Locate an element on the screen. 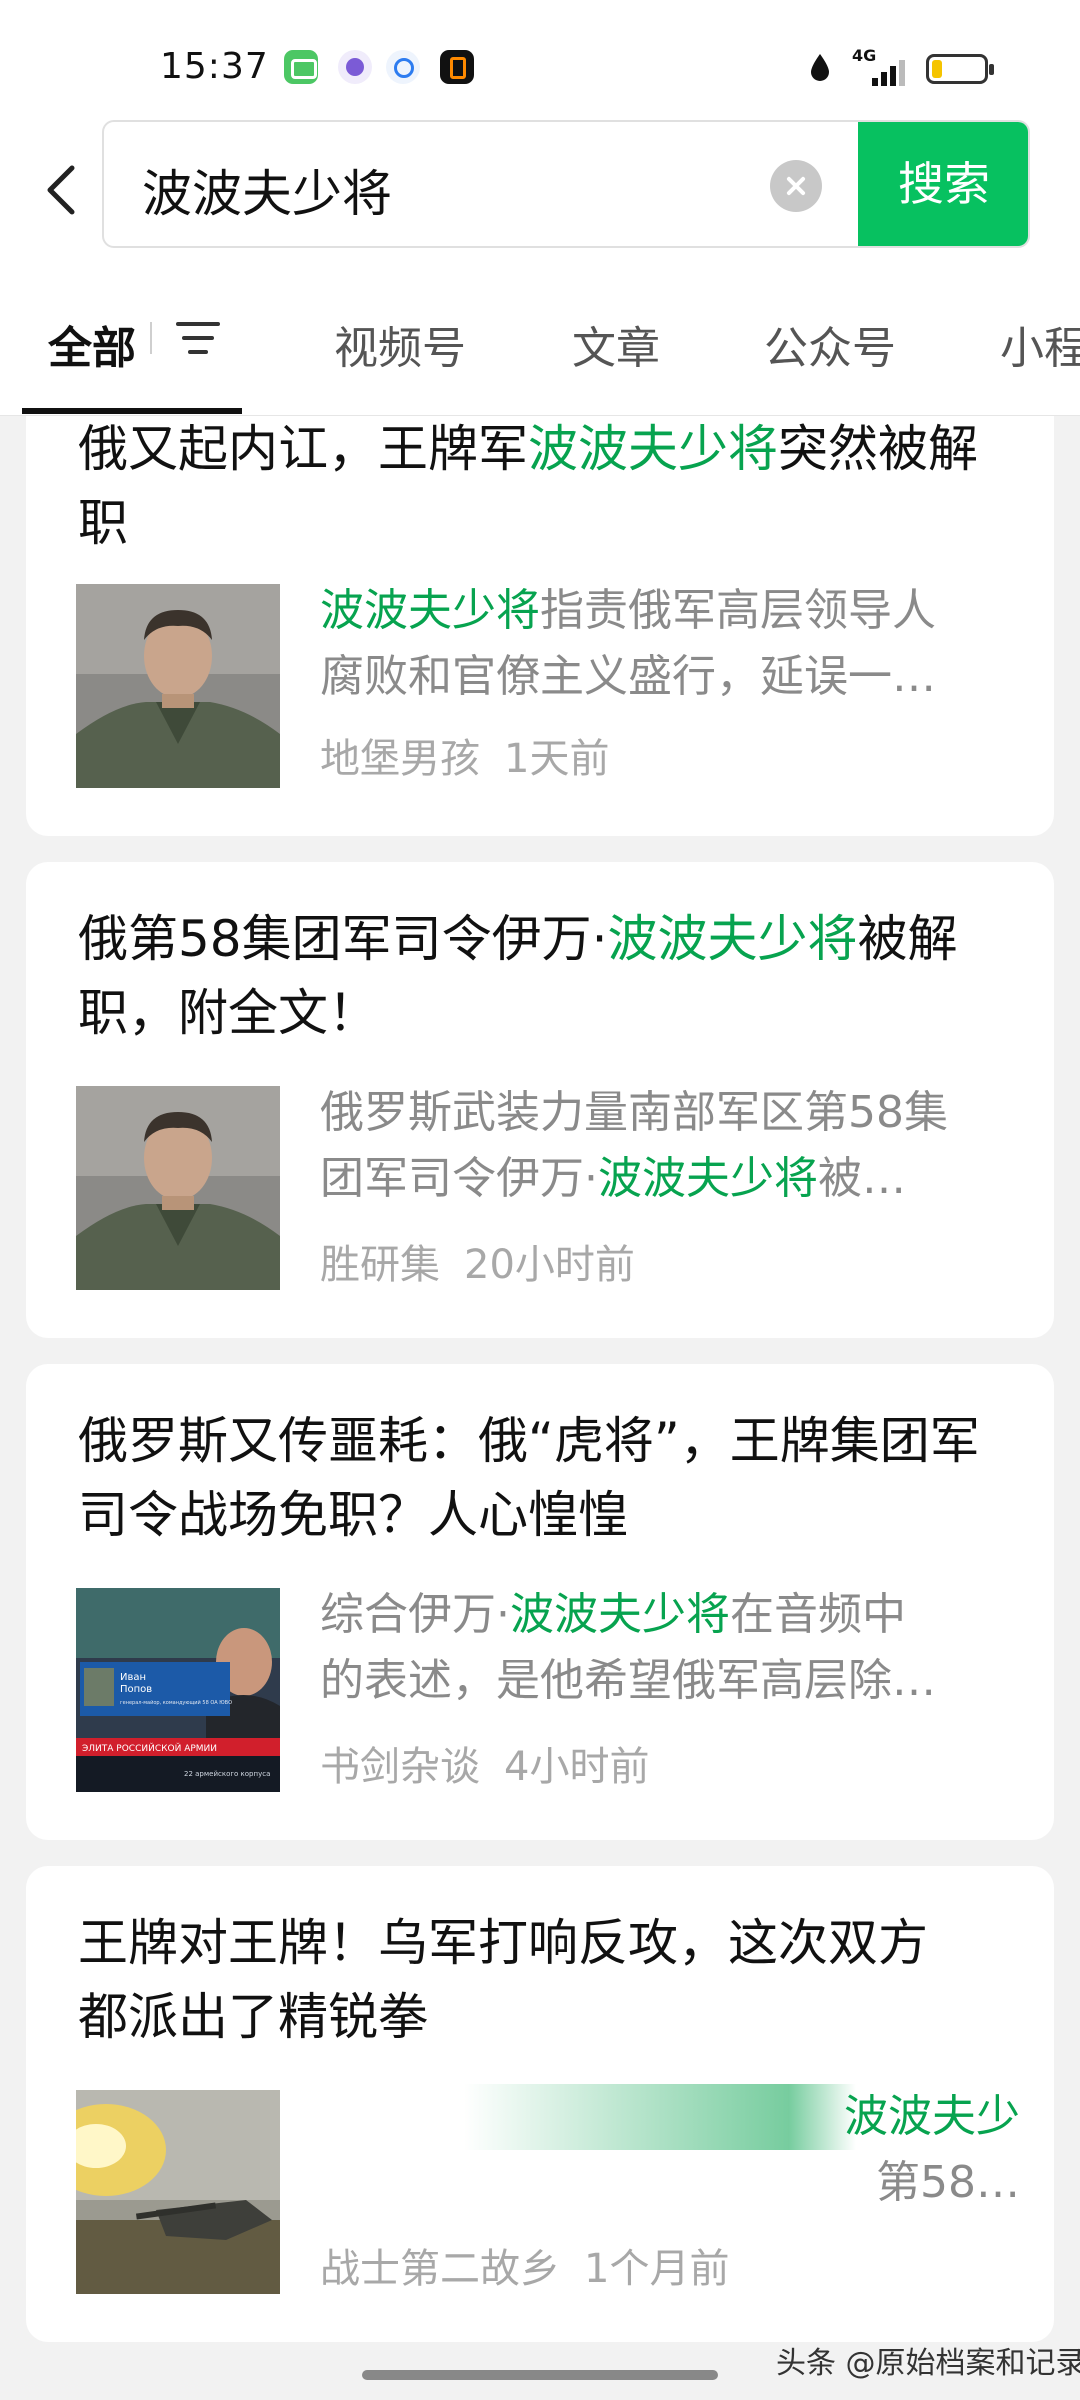  thumb-ticker-sub: 22 армейского корпуса is located at coordinates (227, 1774).